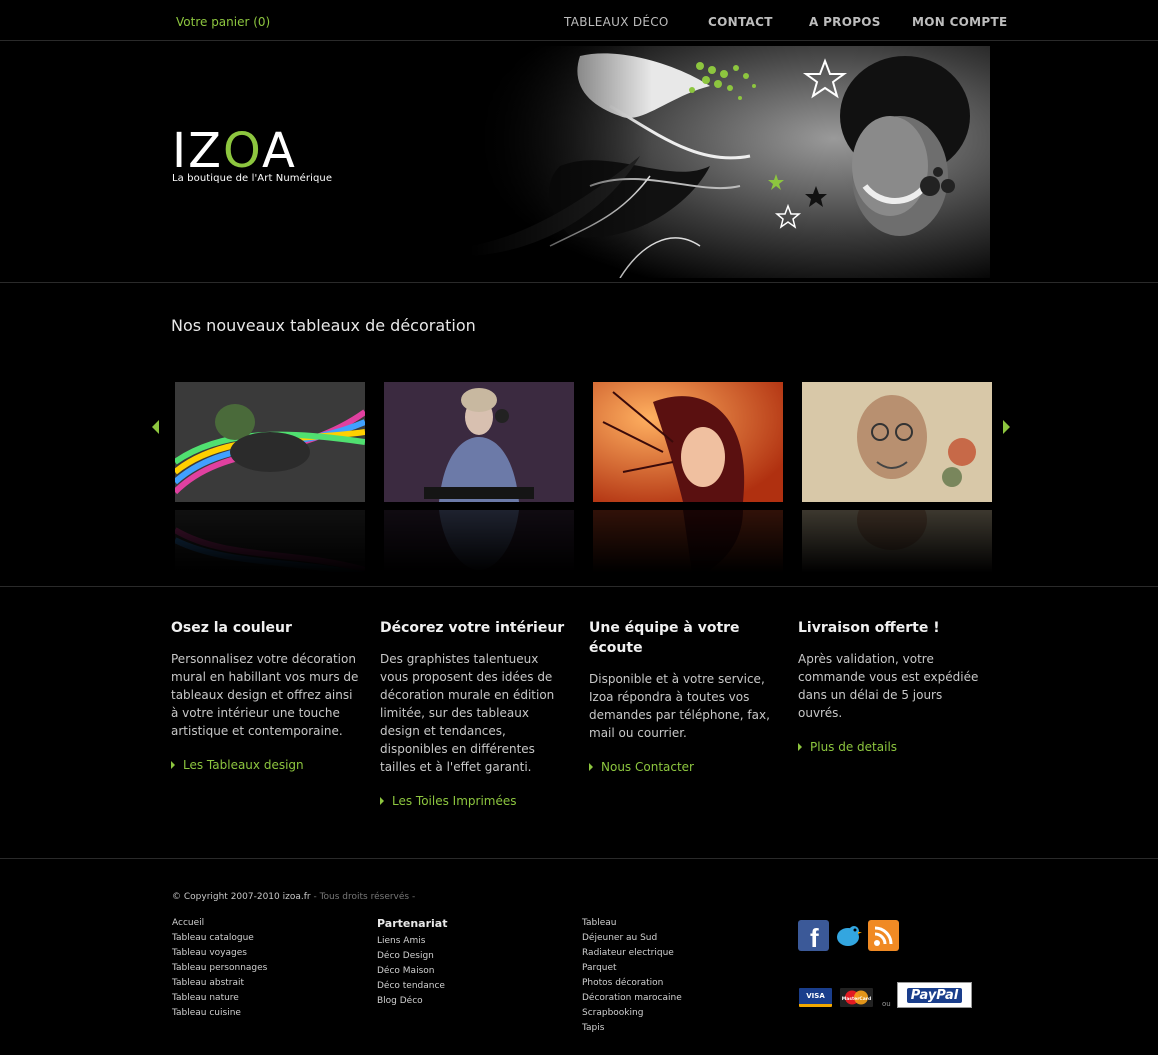  I want to click on feature-title: Osez la couleur, so click(231, 628).